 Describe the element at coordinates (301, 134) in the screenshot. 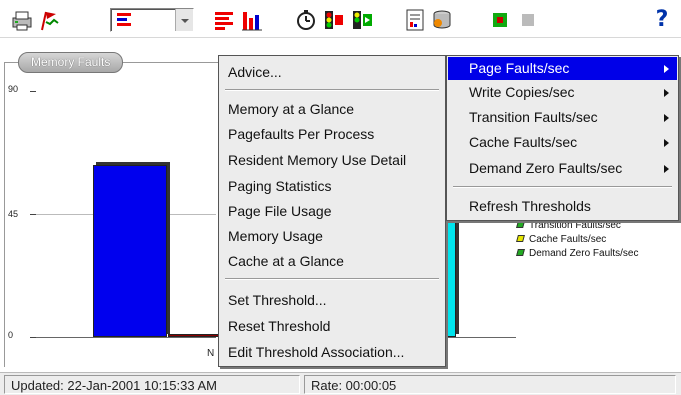

I see `menu-item-pagefaults-per-process: Pagefaults Per Process` at that location.